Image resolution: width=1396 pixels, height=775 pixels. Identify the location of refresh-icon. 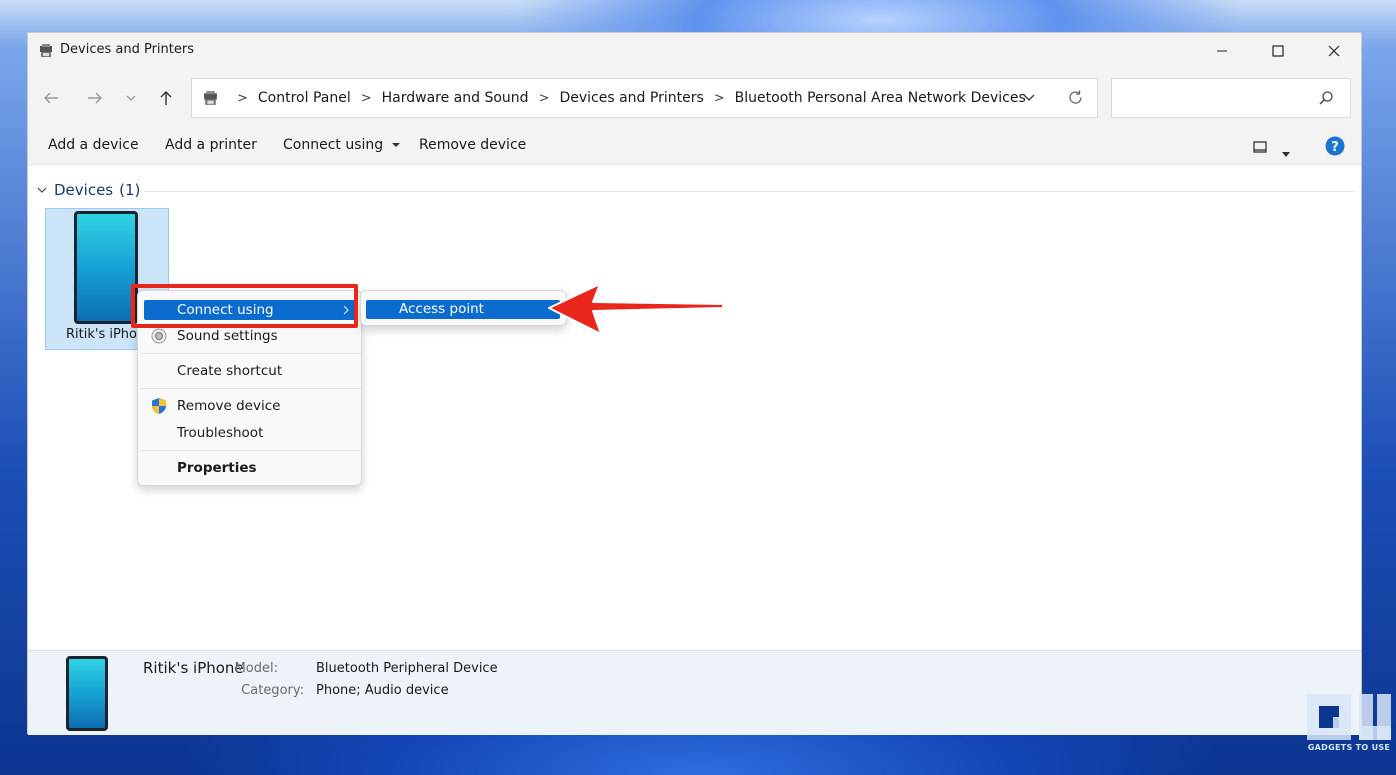
(1075, 97).